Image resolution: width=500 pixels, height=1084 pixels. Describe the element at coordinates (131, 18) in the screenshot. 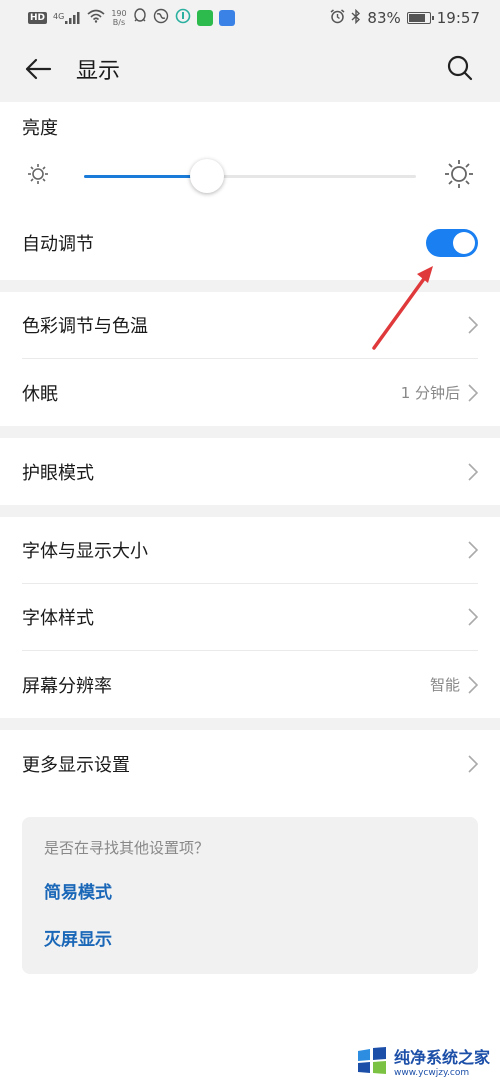

I see `status-left: HD 4G 190 B/s` at that location.